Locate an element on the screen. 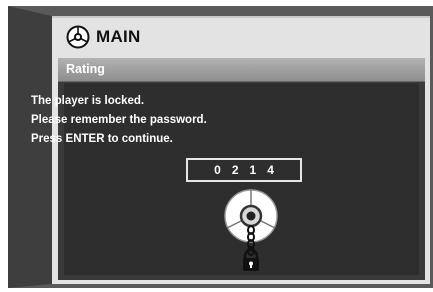 The height and width of the screenshot is (292, 433). header: MAIN is located at coordinates (241, 37).